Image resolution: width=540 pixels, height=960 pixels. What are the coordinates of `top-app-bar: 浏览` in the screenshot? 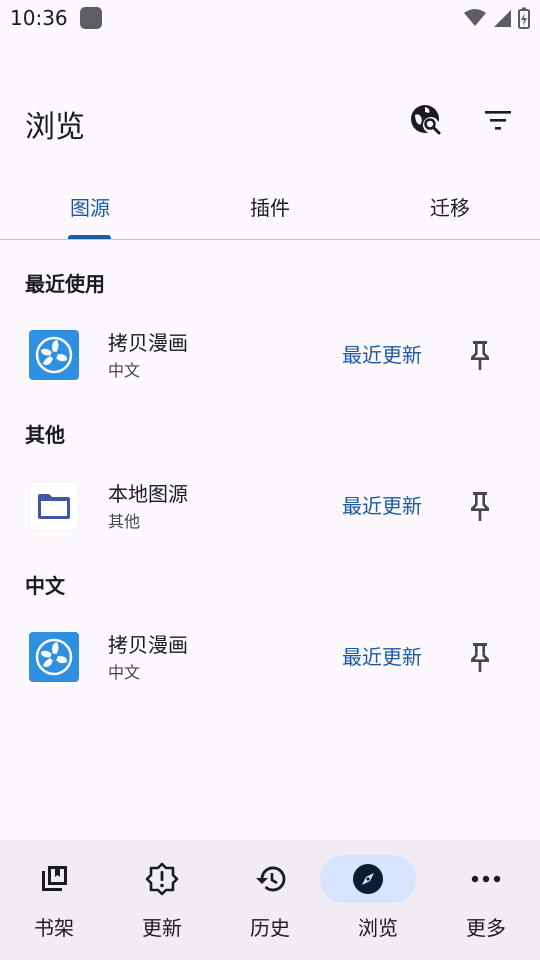 It's located at (270, 121).